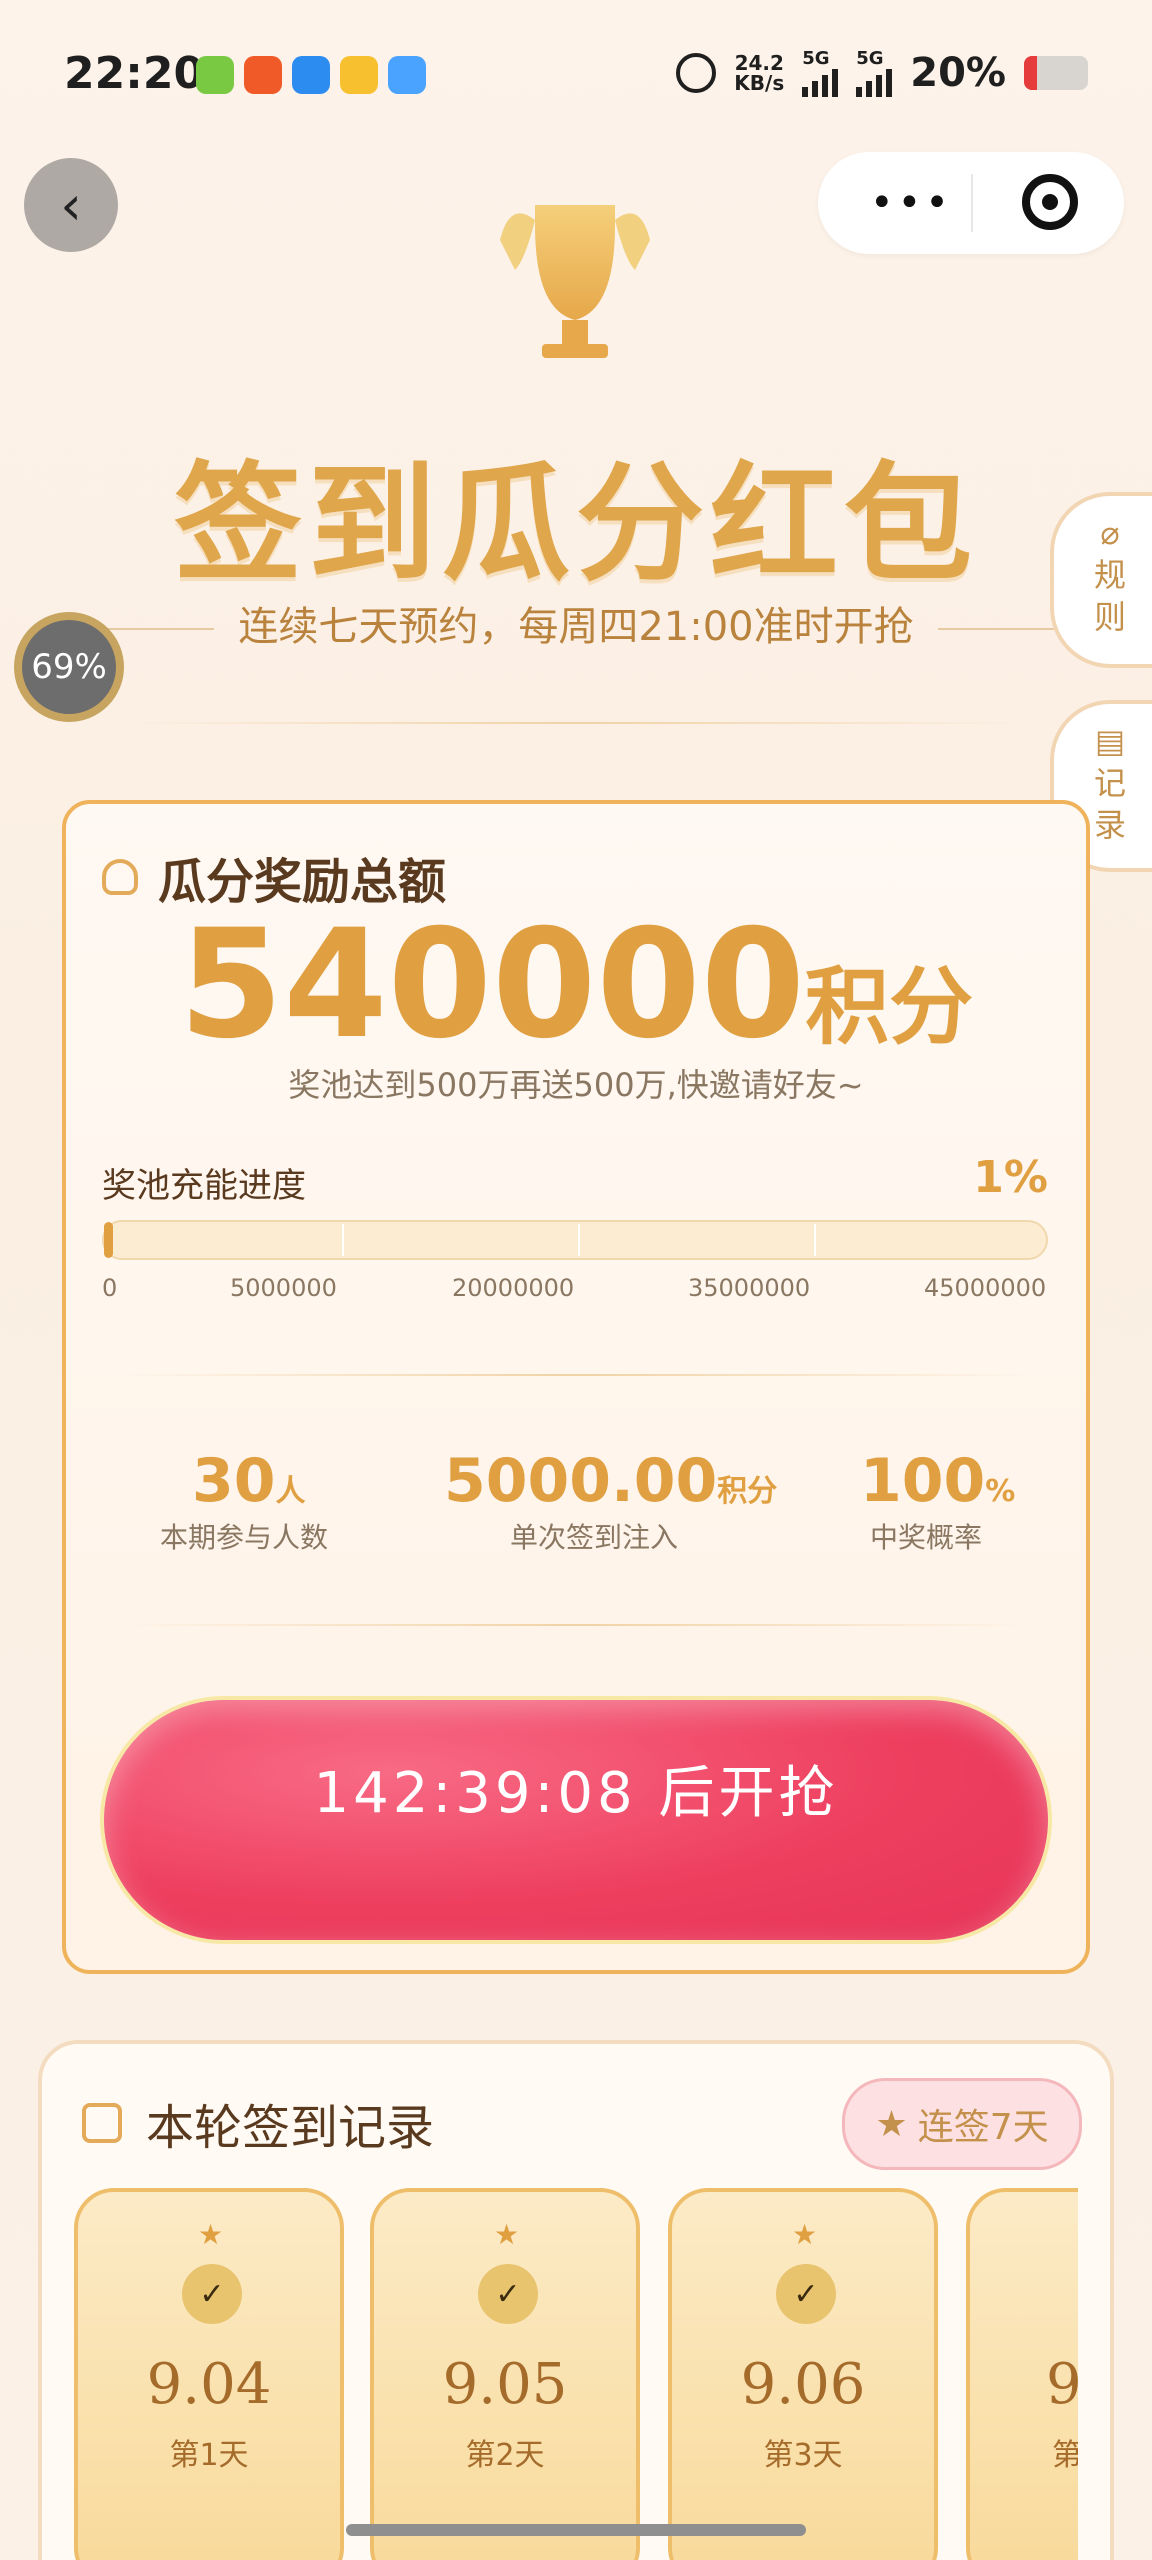 This screenshot has height=2560, width=1152. I want to click on day-card: 9 第, so click(1022, 2374).